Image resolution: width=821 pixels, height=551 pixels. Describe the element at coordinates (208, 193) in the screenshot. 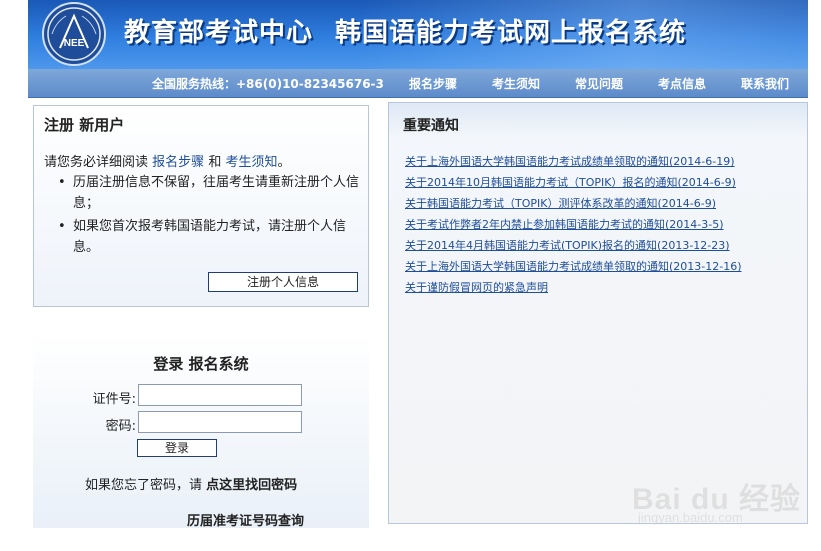

I see `register-bullet-1: 历届注册信息不保留，往届考生请重新注册个人信息；` at that location.